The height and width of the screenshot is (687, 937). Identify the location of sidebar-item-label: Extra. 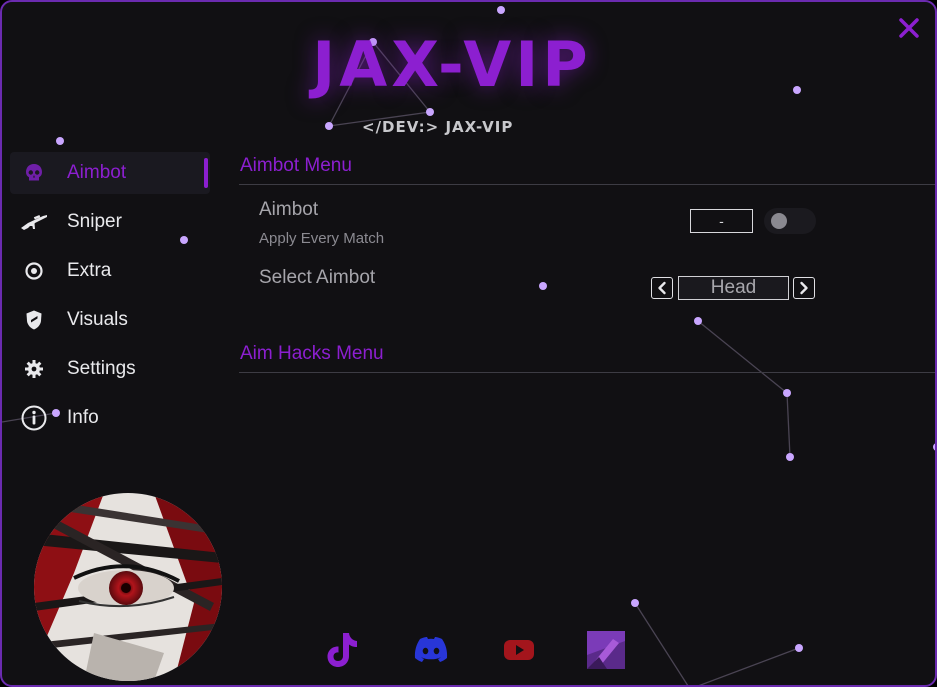
(89, 270).